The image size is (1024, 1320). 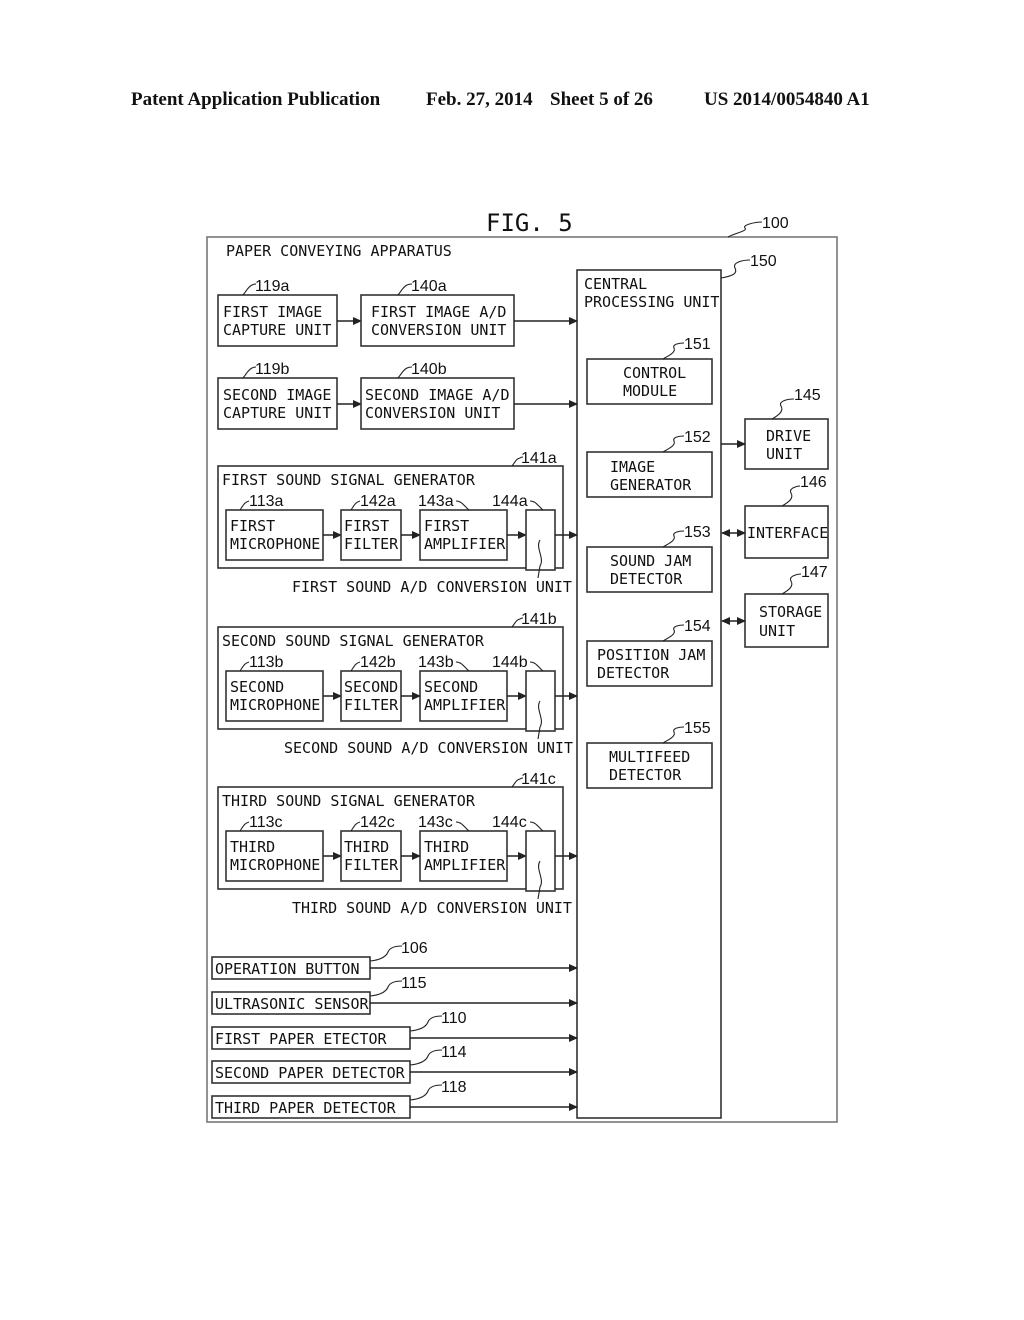 I want to click on ref-amplifier: 143a, so click(x=436, y=501).